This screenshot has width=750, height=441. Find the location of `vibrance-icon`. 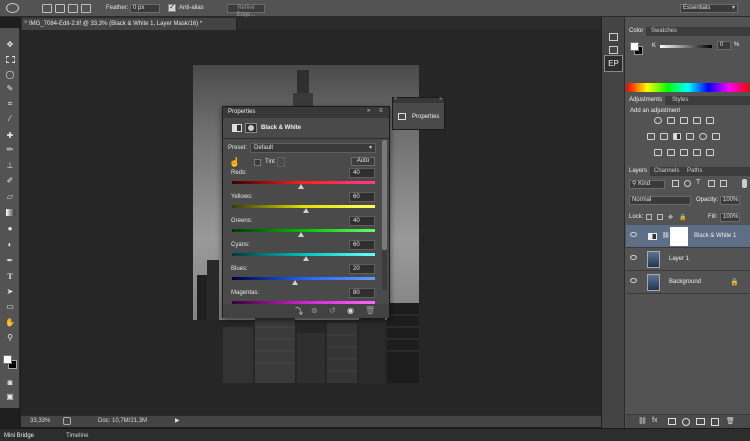

vibrance-icon is located at coordinates (710, 120).